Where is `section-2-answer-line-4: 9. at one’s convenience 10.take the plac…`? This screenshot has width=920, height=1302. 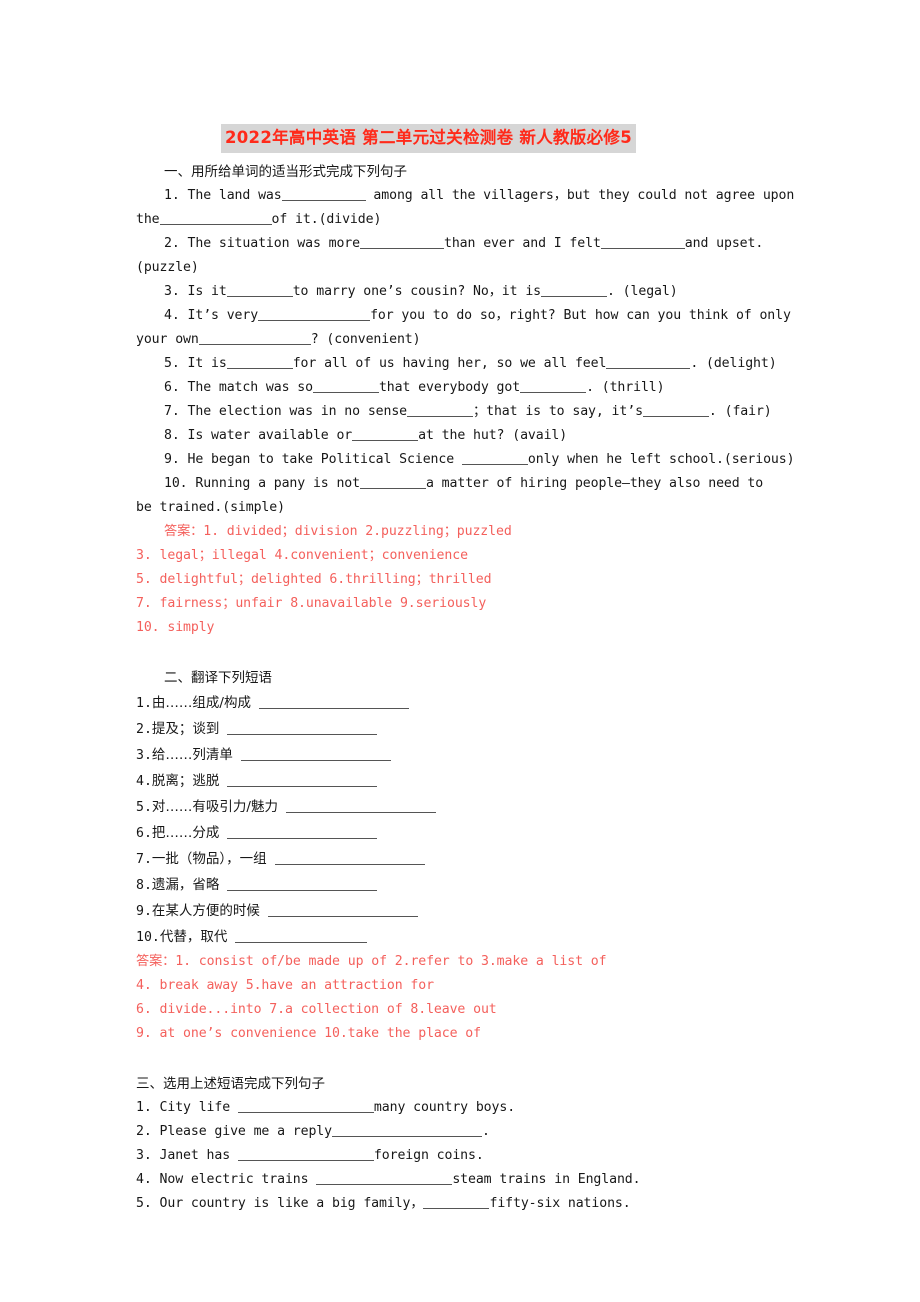
section-2-answer-line-4: 9. at one’s convenience 10.take the plac… is located at coordinates (308, 1033).